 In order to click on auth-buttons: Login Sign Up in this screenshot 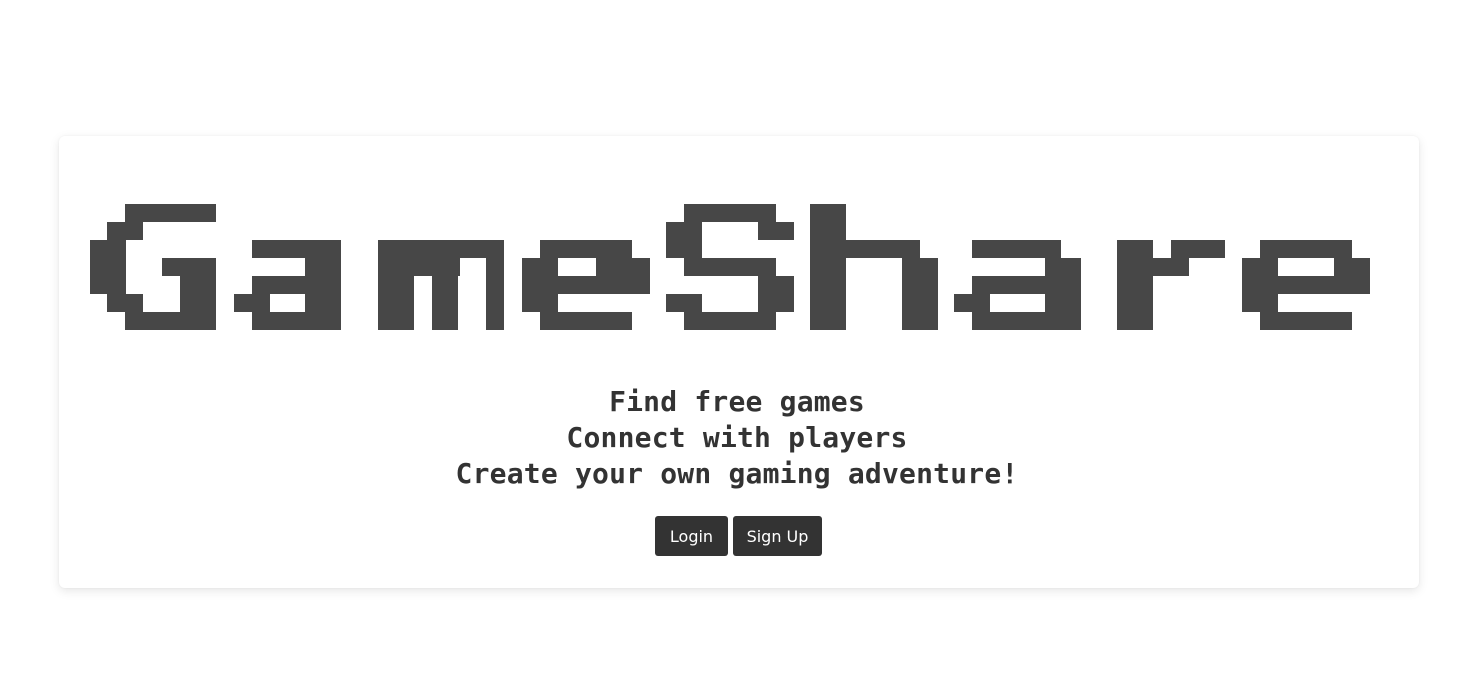, I will do `click(738, 536)`.